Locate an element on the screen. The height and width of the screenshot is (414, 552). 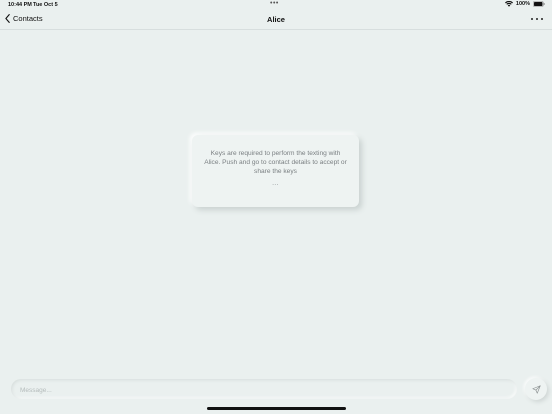
status-indicators: 100% is located at coordinates (524, 4).